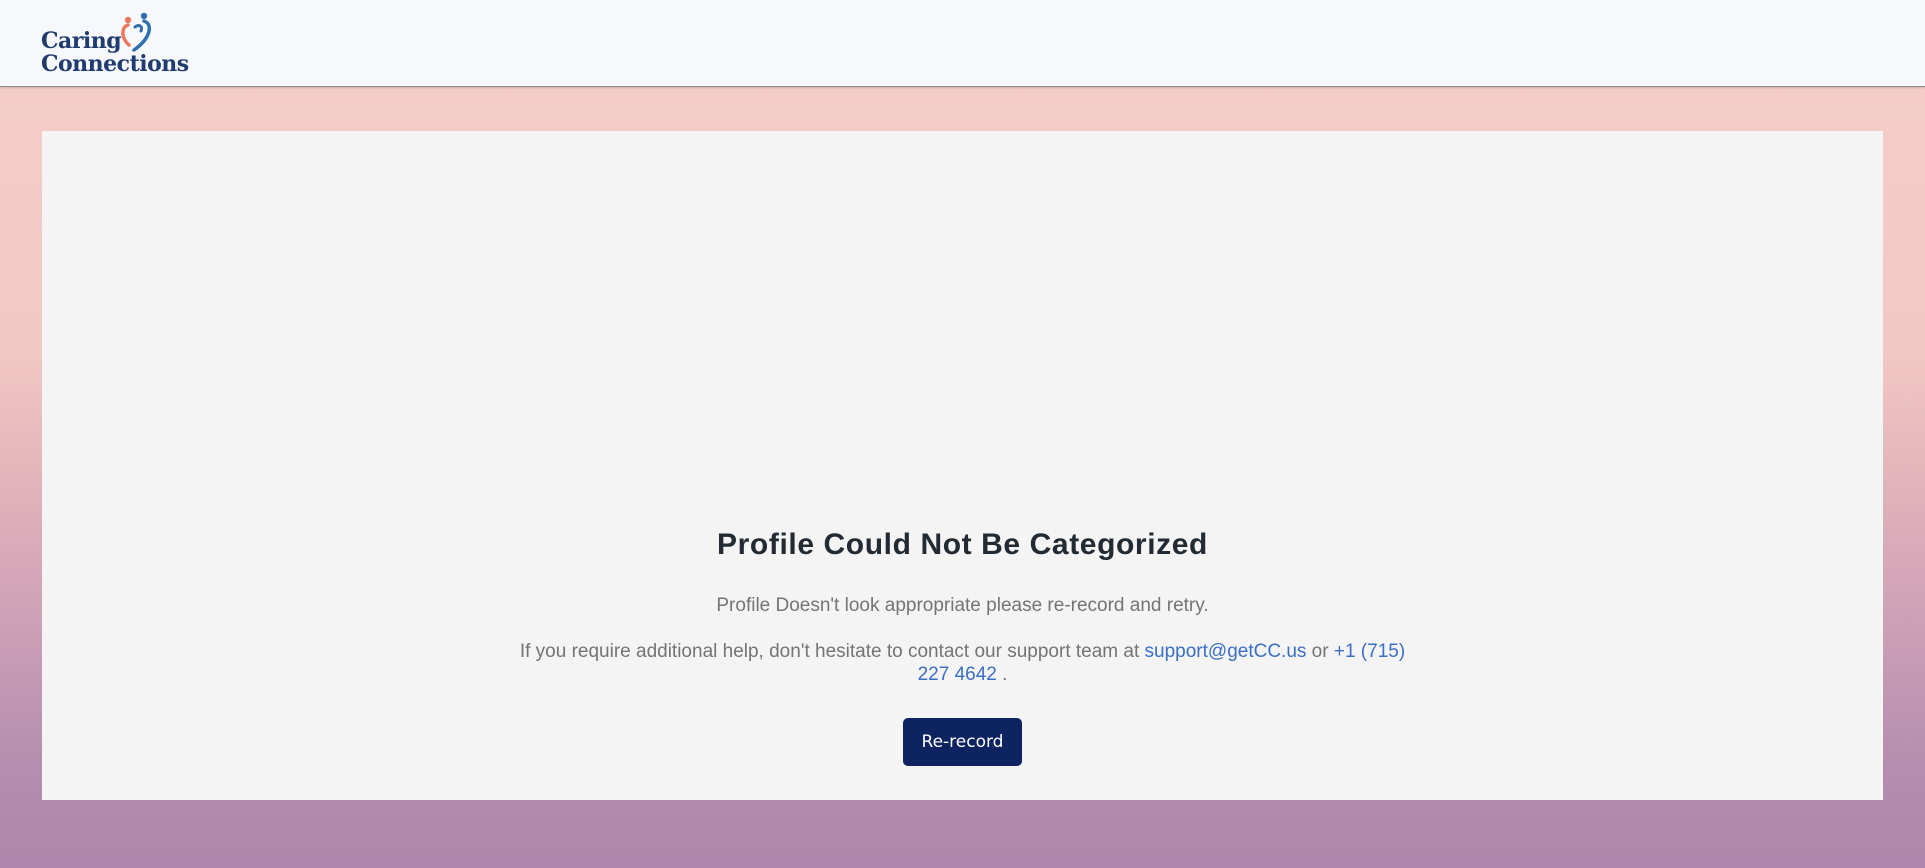 This screenshot has width=1925, height=868. Describe the element at coordinates (962, 544) in the screenshot. I see `page-title: Profile Could Not Be Categorized` at that location.